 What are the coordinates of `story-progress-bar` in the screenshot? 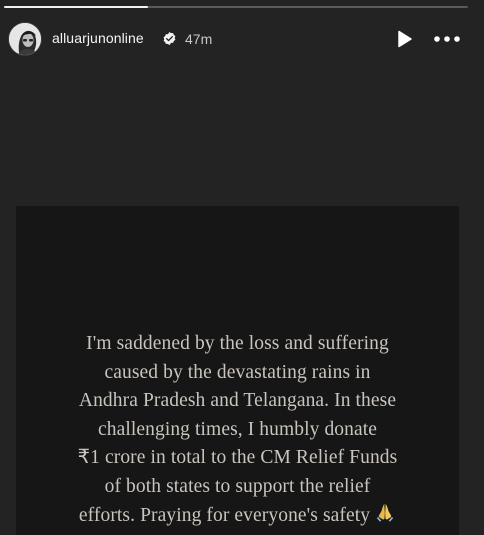 It's located at (236, 7).